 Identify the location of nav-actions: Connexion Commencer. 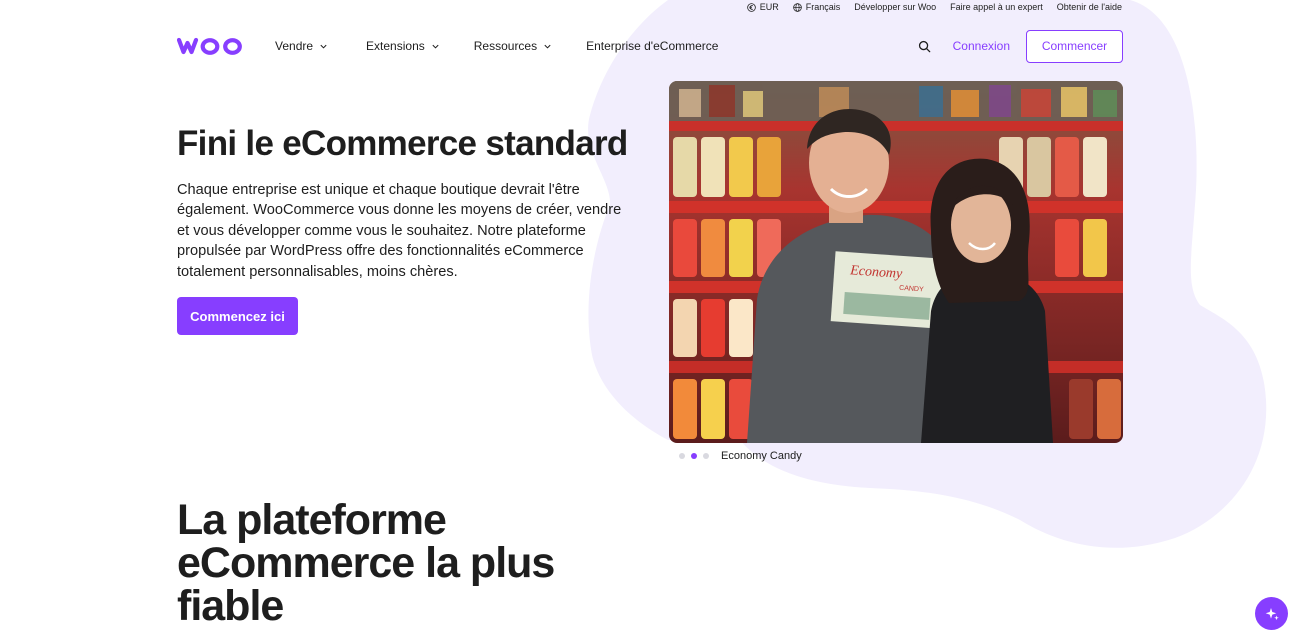
(1020, 46).